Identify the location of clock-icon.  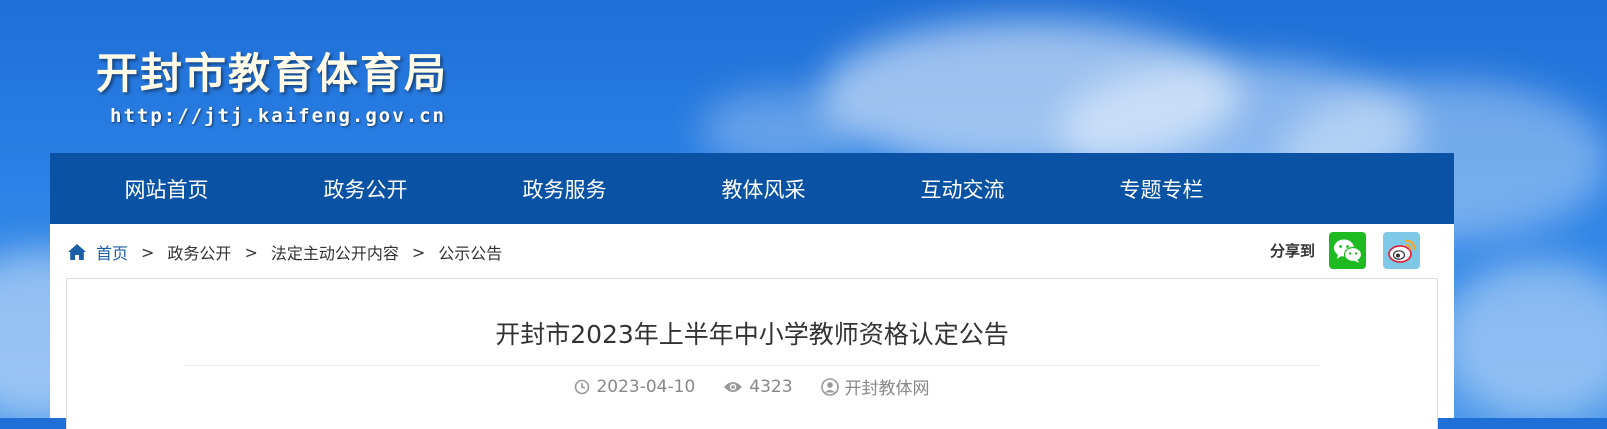
(582, 386).